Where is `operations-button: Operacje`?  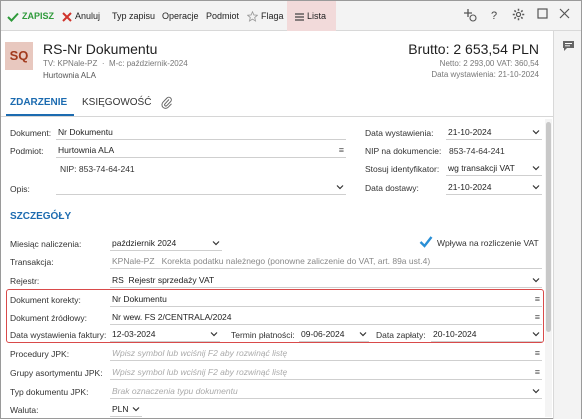
operations-button: Operacje is located at coordinates (180, 16).